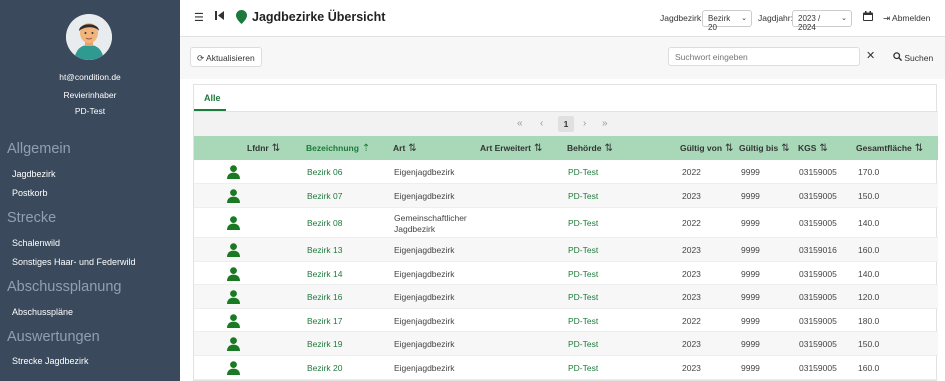 This screenshot has height=381, width=945. What do you see at coordinates (584, 123) in the screenshot?
I see `next-page-icon: ›` at bounding box center [584, 123].